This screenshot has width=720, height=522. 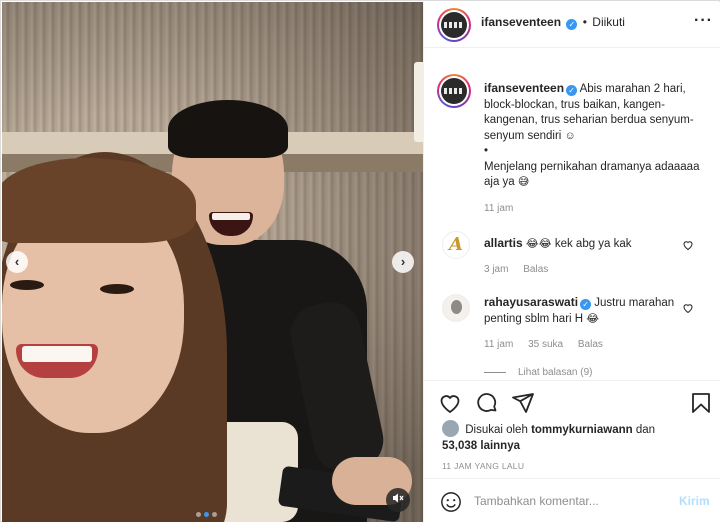 I want to click on save-bookmark-icon, so click(x=701, y=403).